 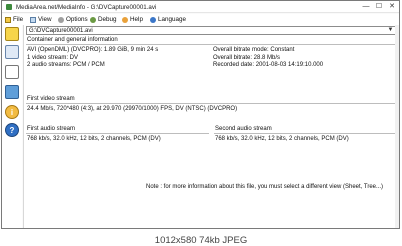 What do you see at coordinates (45, 19) in the screenshot?
I see `menu-view-label: View` at bounding box center [45, 19].